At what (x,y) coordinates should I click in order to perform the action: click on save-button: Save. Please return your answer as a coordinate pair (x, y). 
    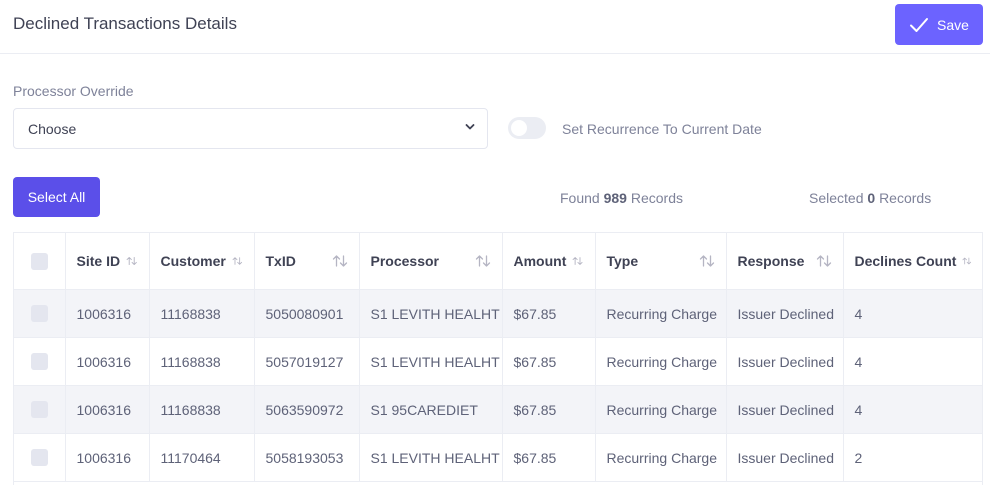
    Looking at the image, I should click on (939, 24).